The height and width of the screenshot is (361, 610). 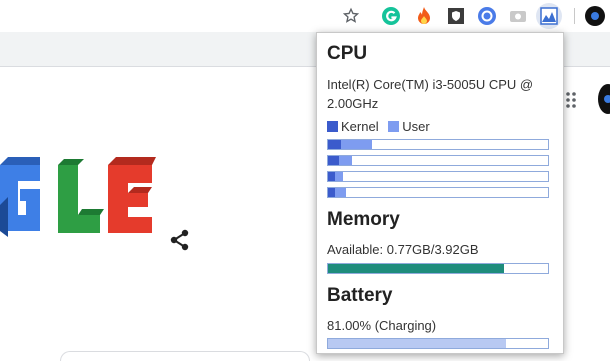 What do you see at coordinates (424, 16) in the screenshot?
I see `fire-icon` at bounding box center [424, 16].